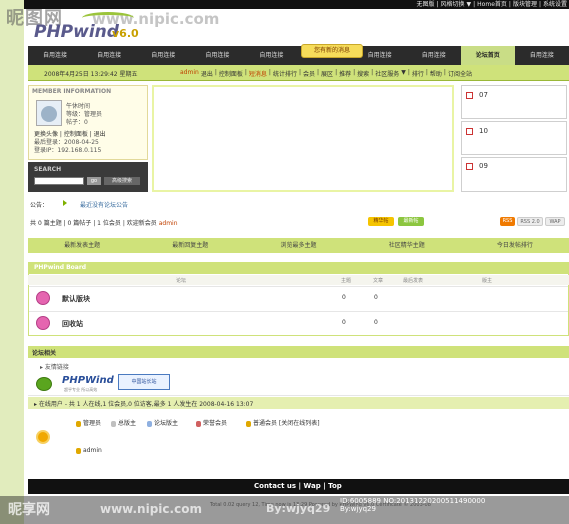 The height and width of the screenshot is (524, 569). I want to click on link-services: 社区服务, so click(387, 73).